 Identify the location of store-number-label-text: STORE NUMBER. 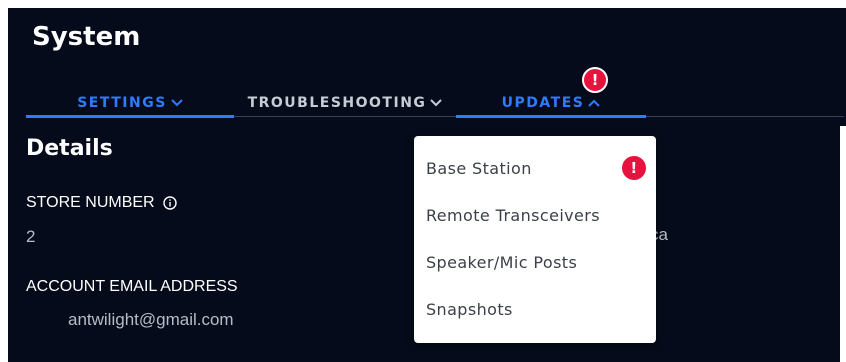
(90, 202).